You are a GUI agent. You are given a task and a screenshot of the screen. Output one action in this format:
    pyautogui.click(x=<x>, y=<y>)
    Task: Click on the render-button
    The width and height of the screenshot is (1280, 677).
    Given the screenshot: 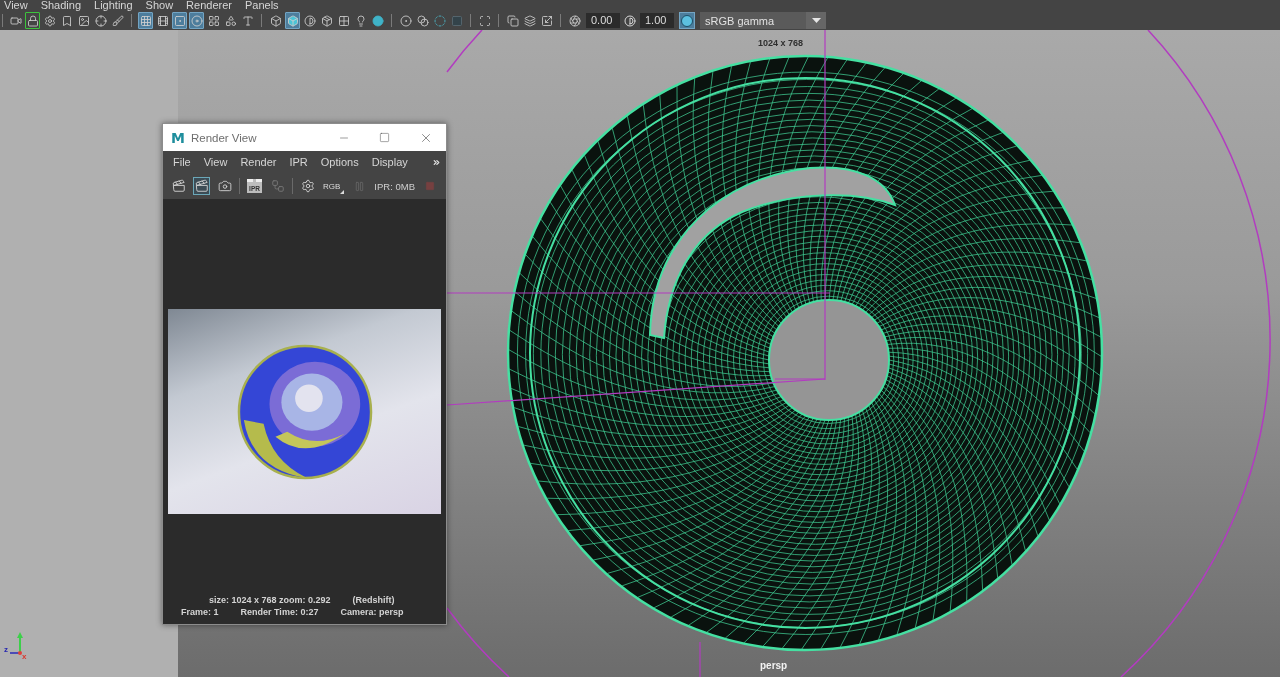 What is the action you would take?
    pyautogui.click(x=178, y=186)
    